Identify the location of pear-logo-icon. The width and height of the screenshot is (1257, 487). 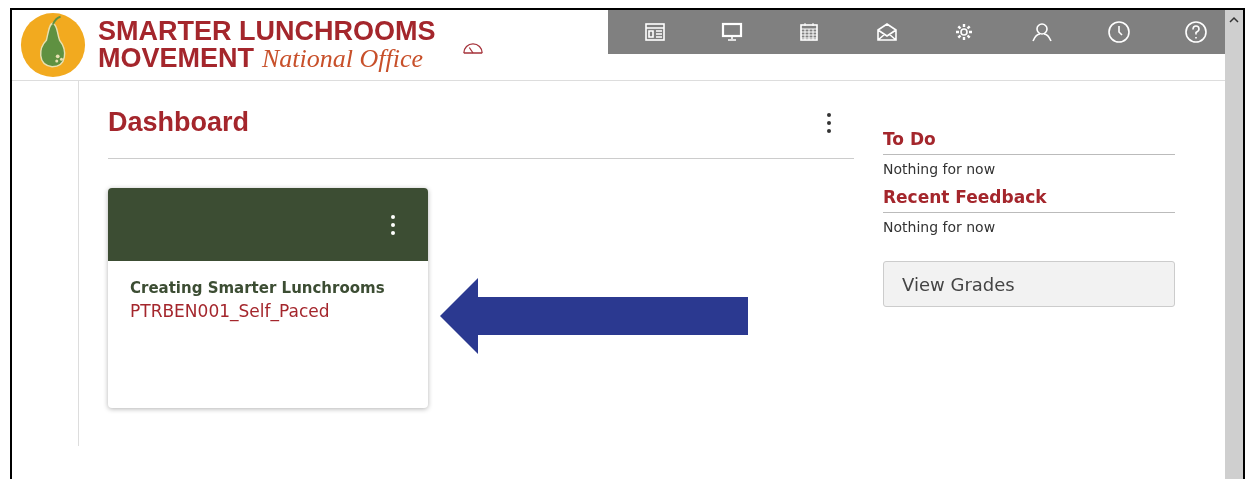
(53, 45).